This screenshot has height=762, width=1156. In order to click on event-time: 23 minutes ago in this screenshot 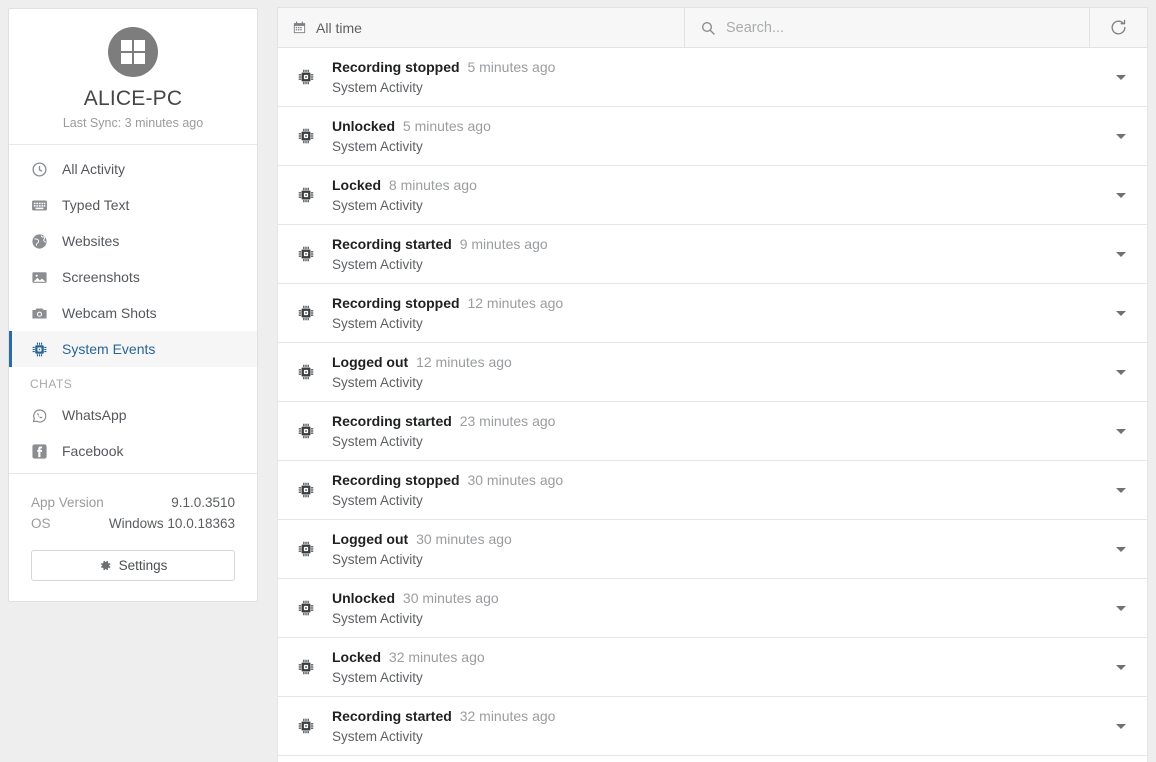, I will do `click(505, 420)`.